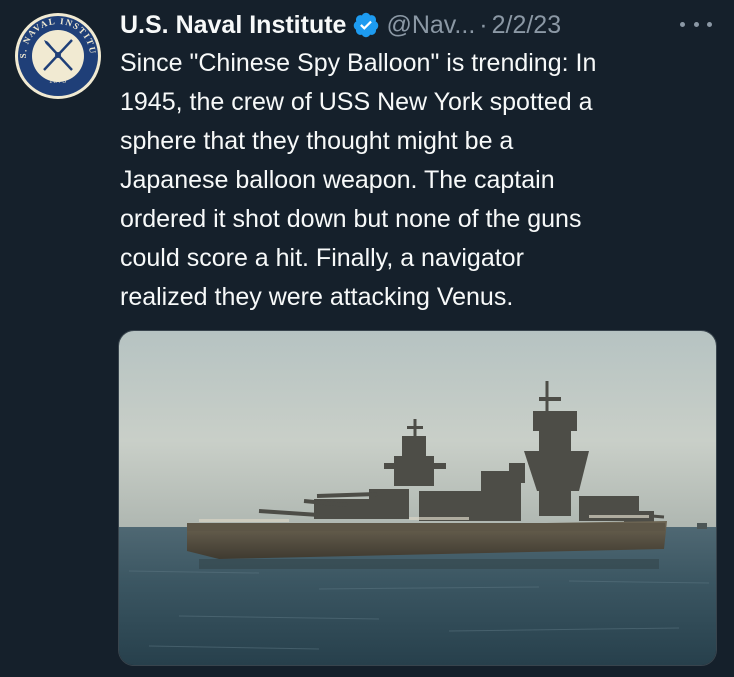  What do you see at coordinates (233, 25) in the screenshot?
I see `author-name: U.S. Naval Institute` at bounding box center [233, 25].